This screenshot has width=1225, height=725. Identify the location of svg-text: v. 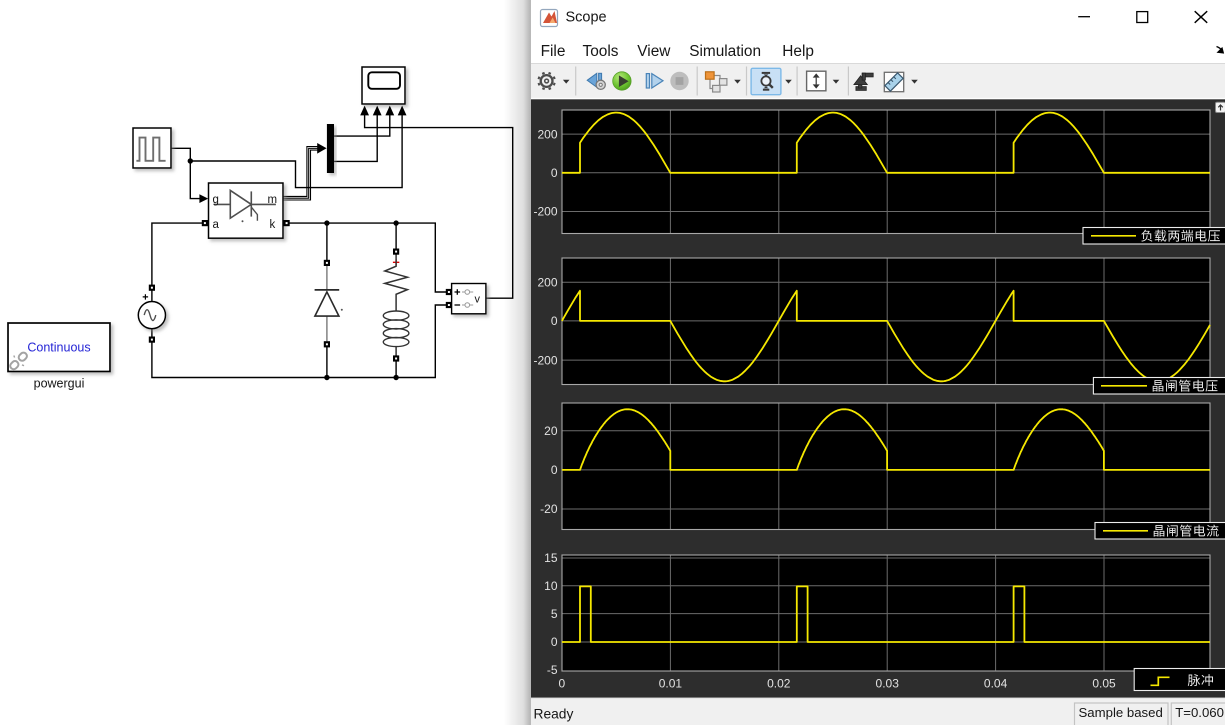
(478, 300).